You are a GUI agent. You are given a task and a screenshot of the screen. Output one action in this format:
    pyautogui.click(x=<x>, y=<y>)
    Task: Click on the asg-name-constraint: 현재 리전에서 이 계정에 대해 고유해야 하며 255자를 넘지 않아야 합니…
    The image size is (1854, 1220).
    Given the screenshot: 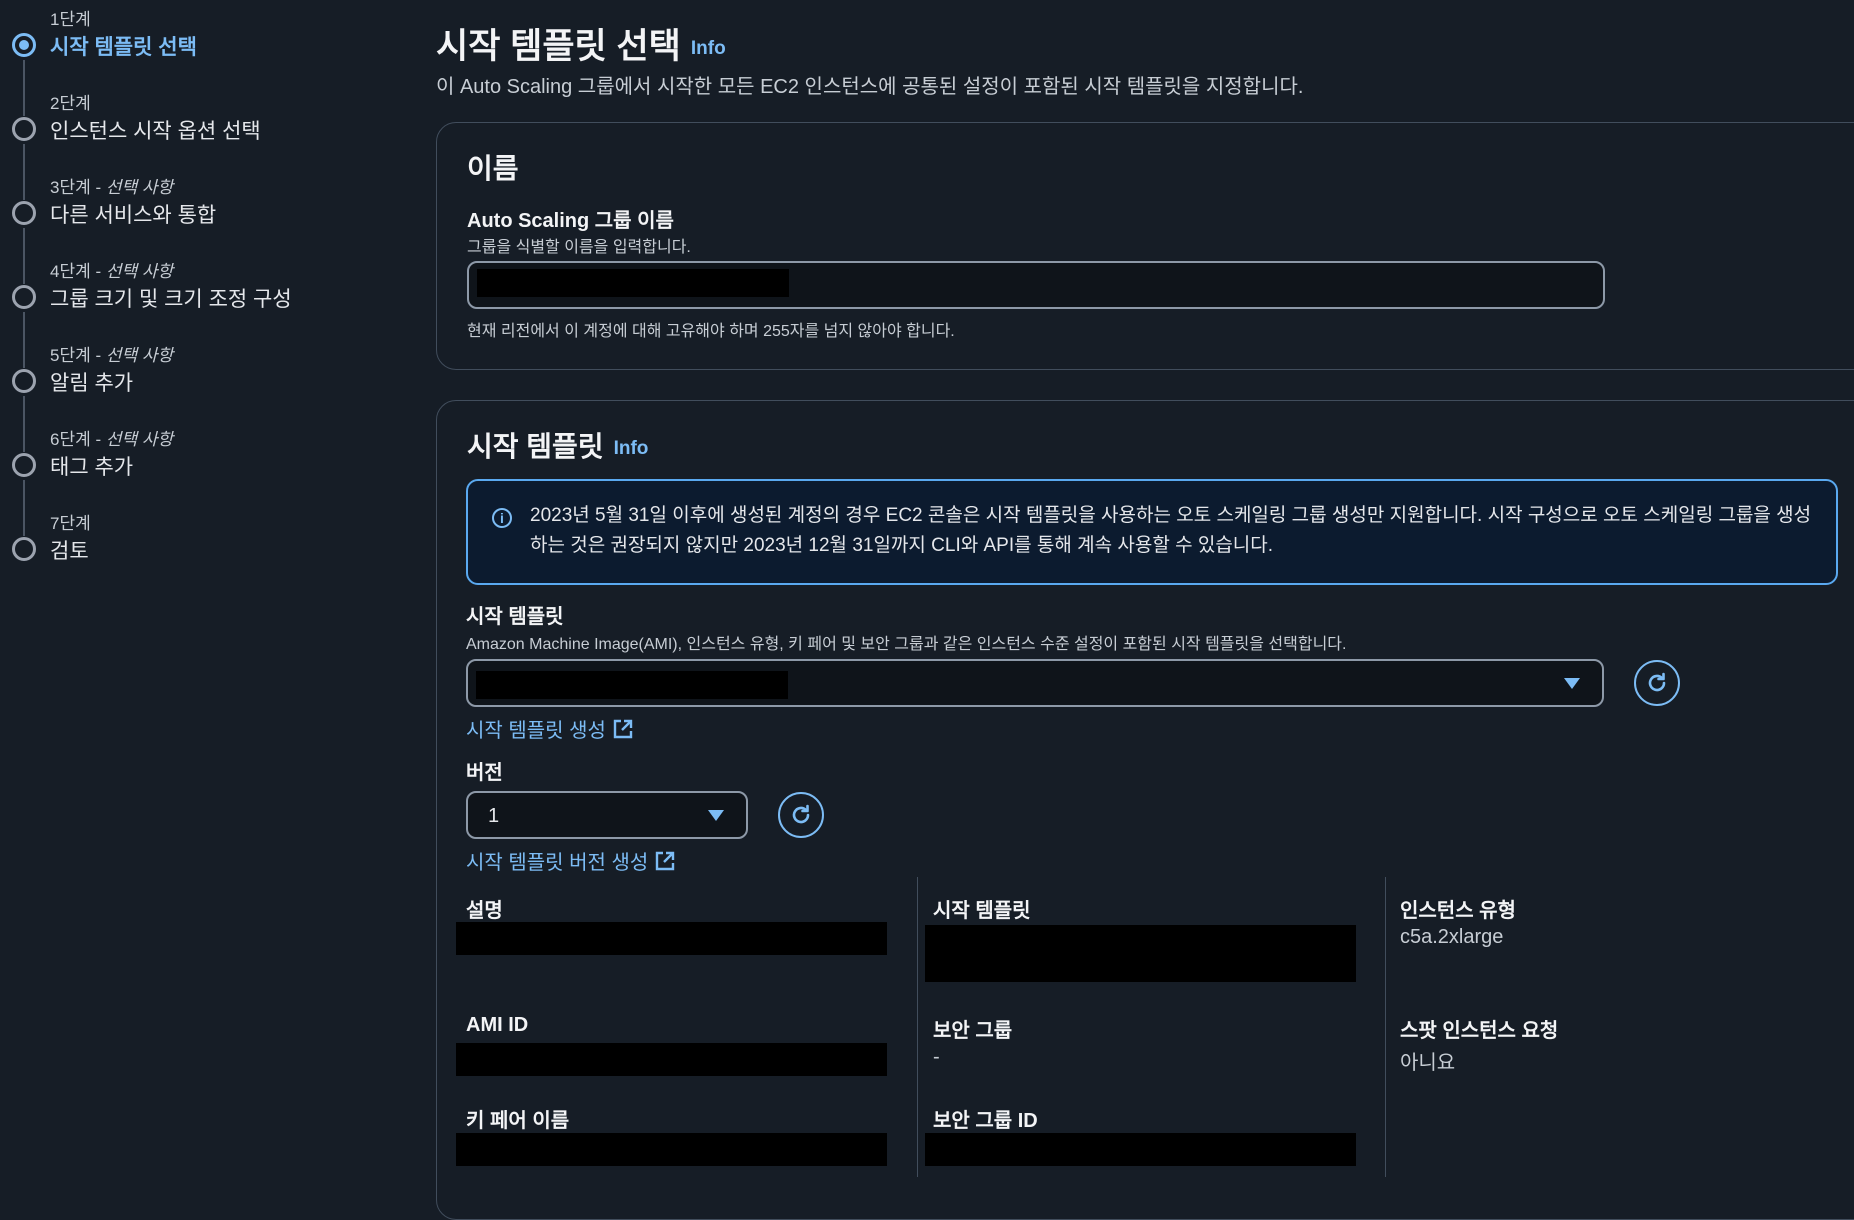 What is the action you would take?
    pyautogui.click(x=711, y=331)
    